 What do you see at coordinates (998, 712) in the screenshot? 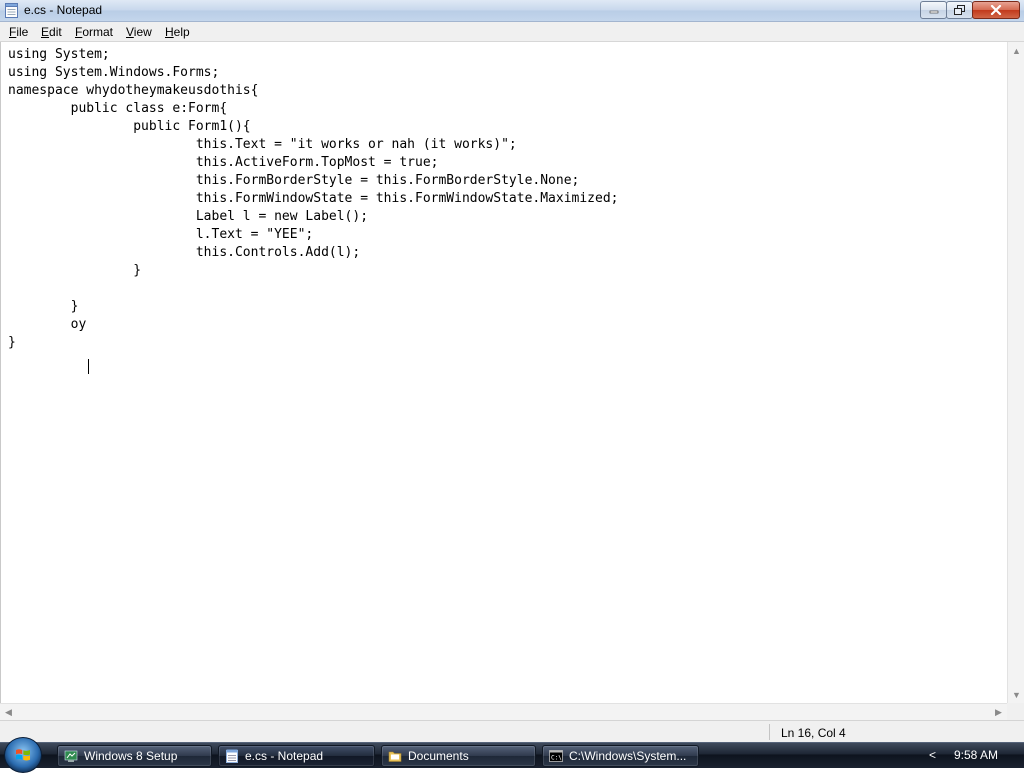
I see `scroll-right-arrow-icon: ▶` at bounding box center [998, 712].